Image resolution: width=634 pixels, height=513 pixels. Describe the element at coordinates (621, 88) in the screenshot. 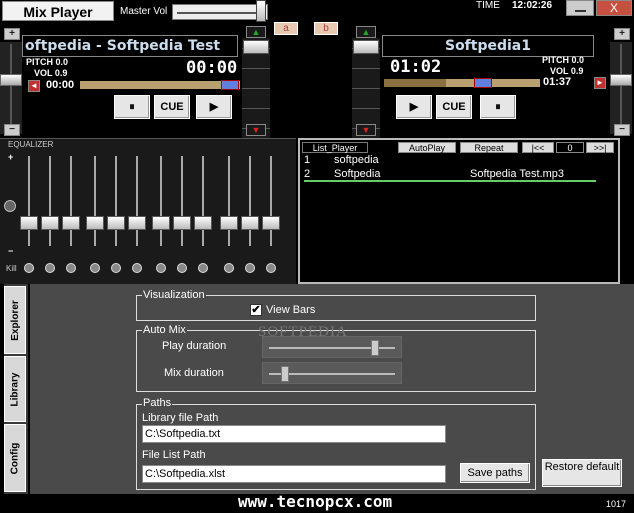

I see `right-pitch-slider` at that location.